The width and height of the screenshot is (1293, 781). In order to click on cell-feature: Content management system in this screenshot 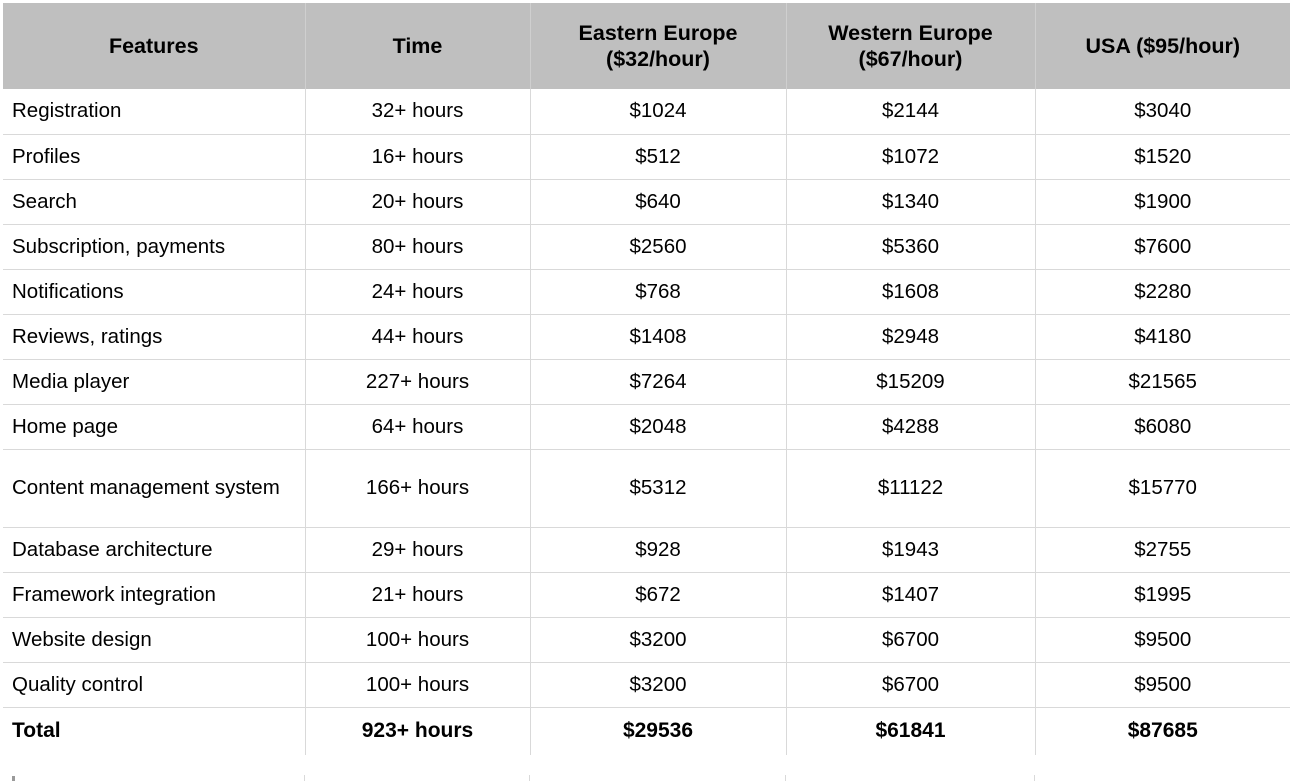, I will do `click(154, 488)`.